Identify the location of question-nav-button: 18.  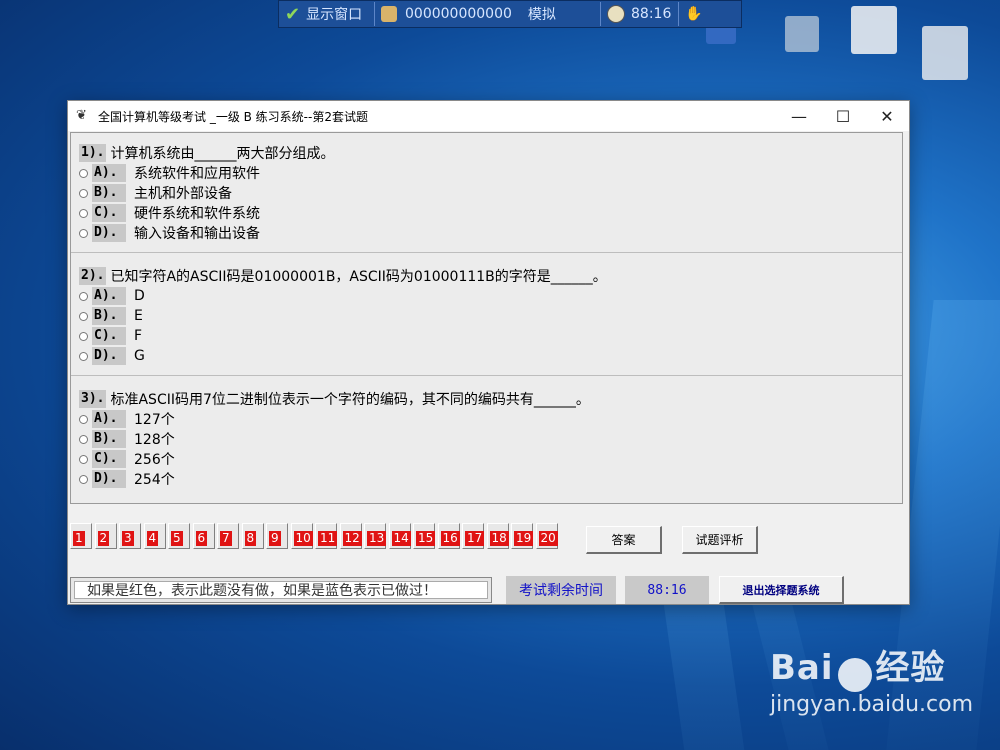
(497, 536).